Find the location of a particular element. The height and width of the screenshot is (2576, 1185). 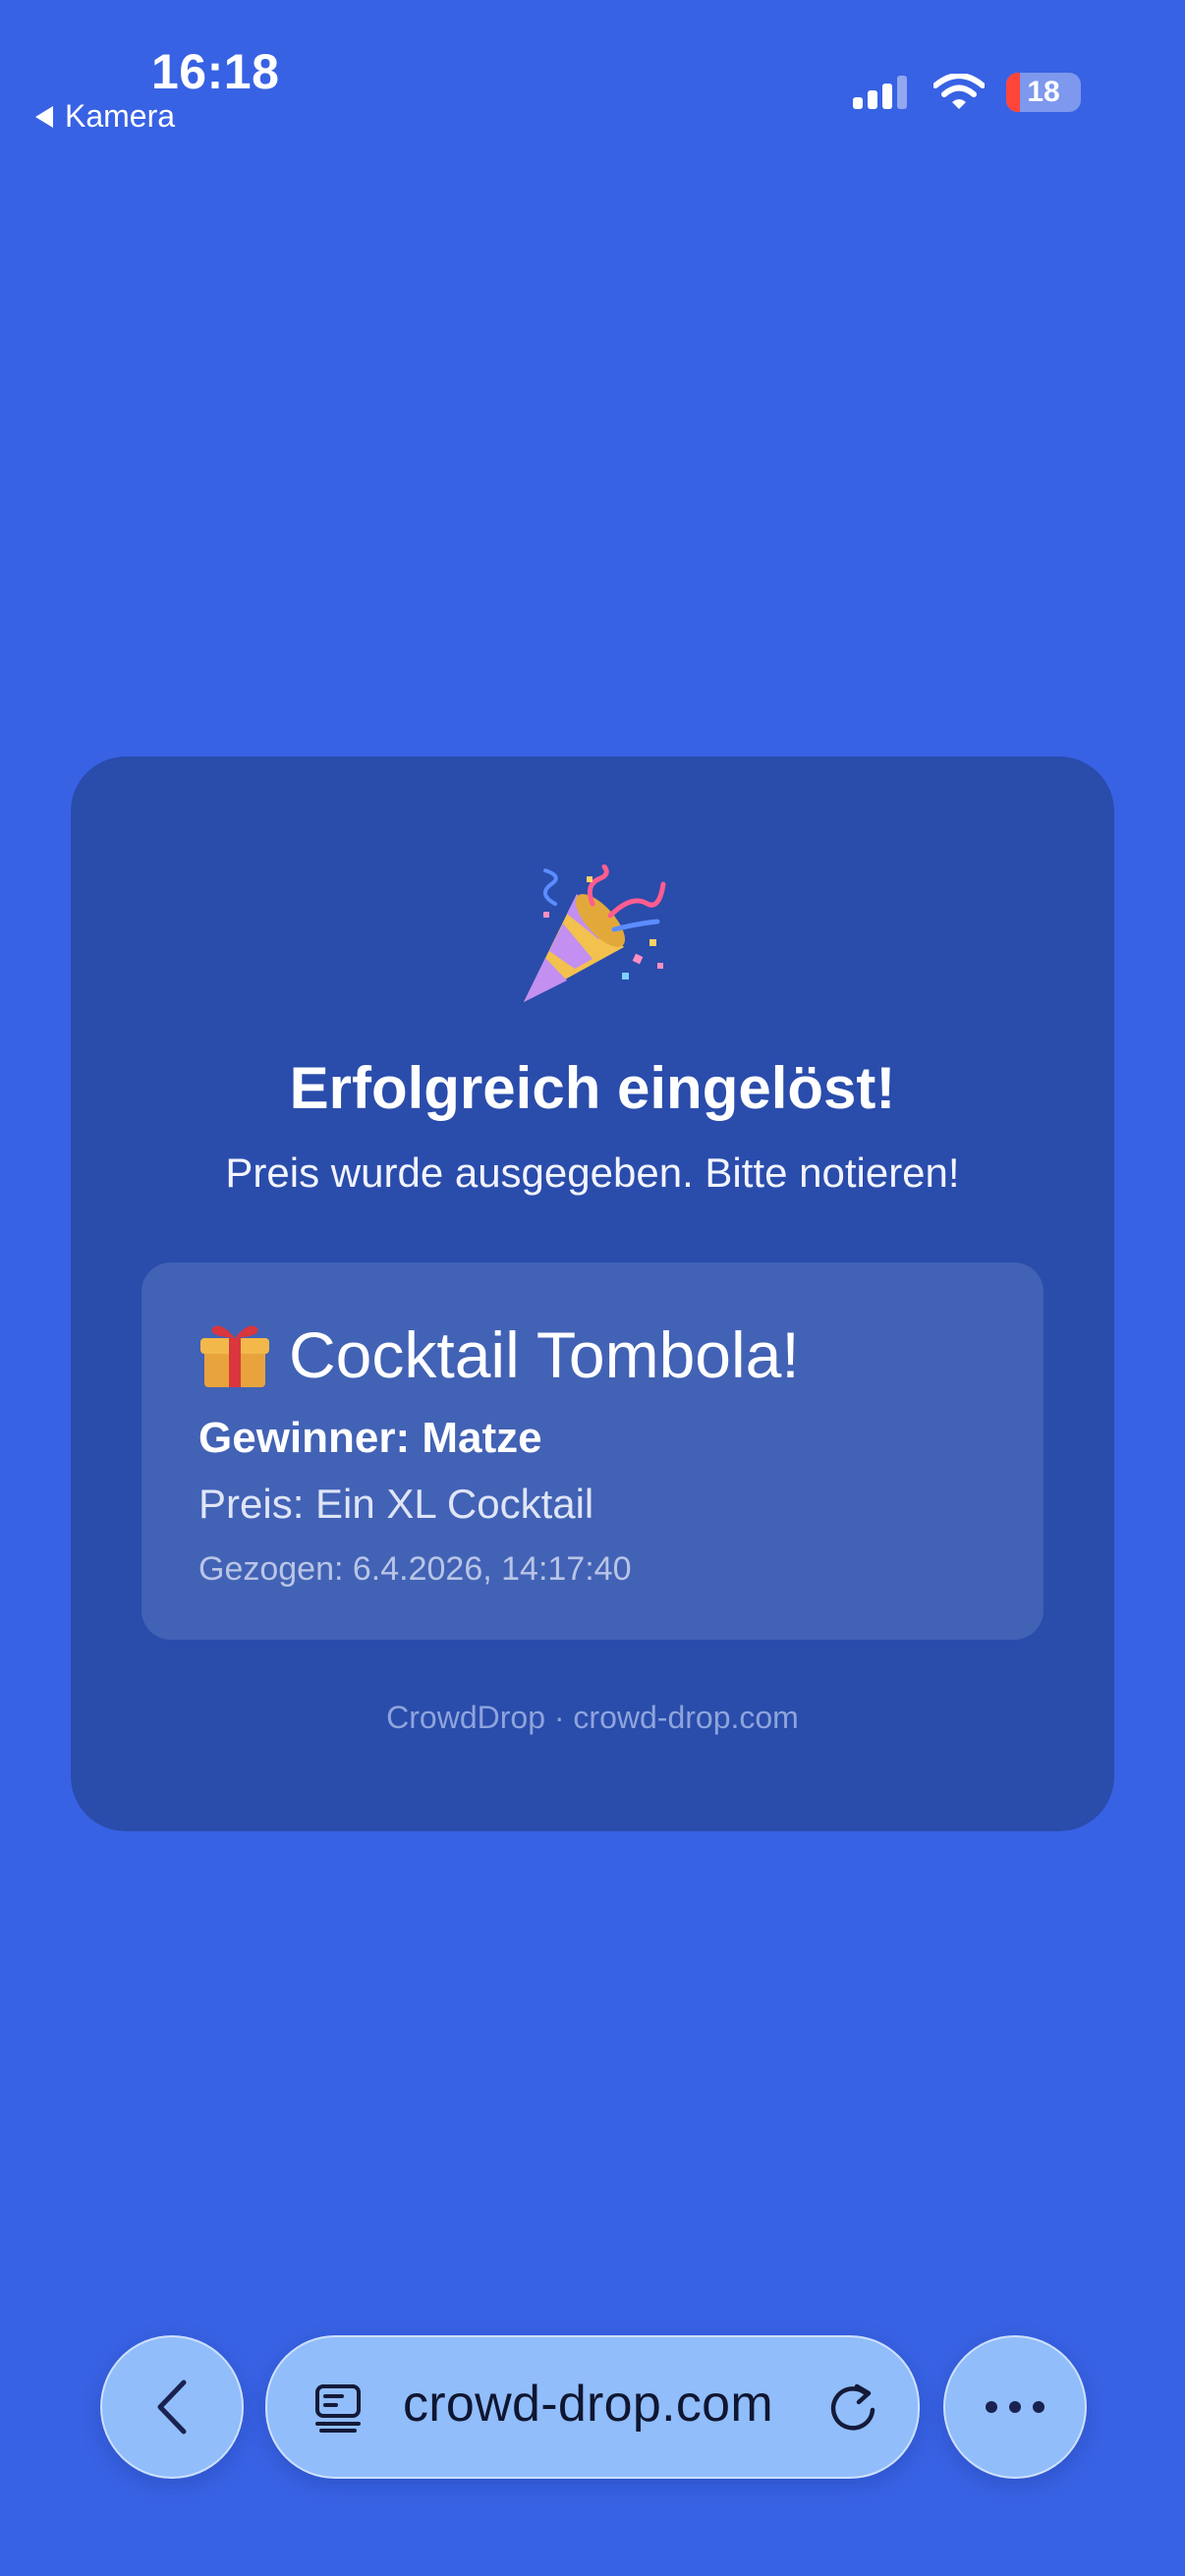

more-options-button is located at coordinates (1015, 2407).